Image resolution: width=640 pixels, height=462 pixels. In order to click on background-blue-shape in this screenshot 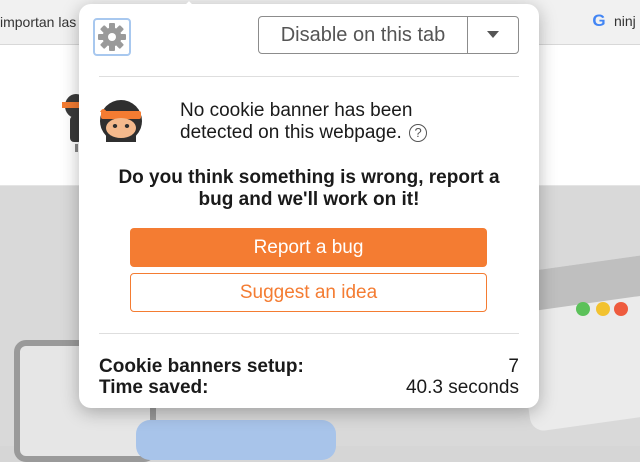, I will do `click(236, 440)`.